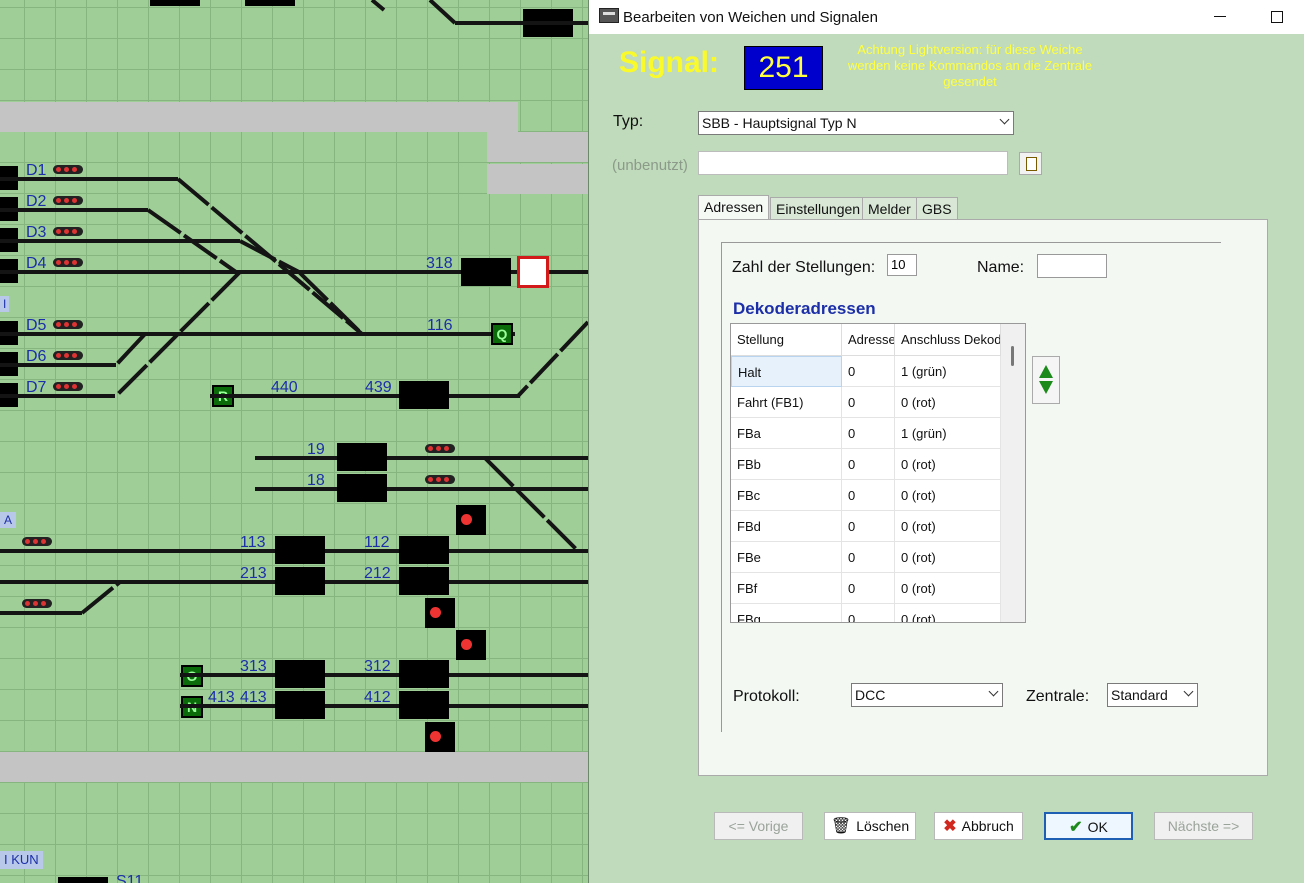 The image size is (1304, 883). I want to click on cell-stellung: Halt, so click(786, 371).